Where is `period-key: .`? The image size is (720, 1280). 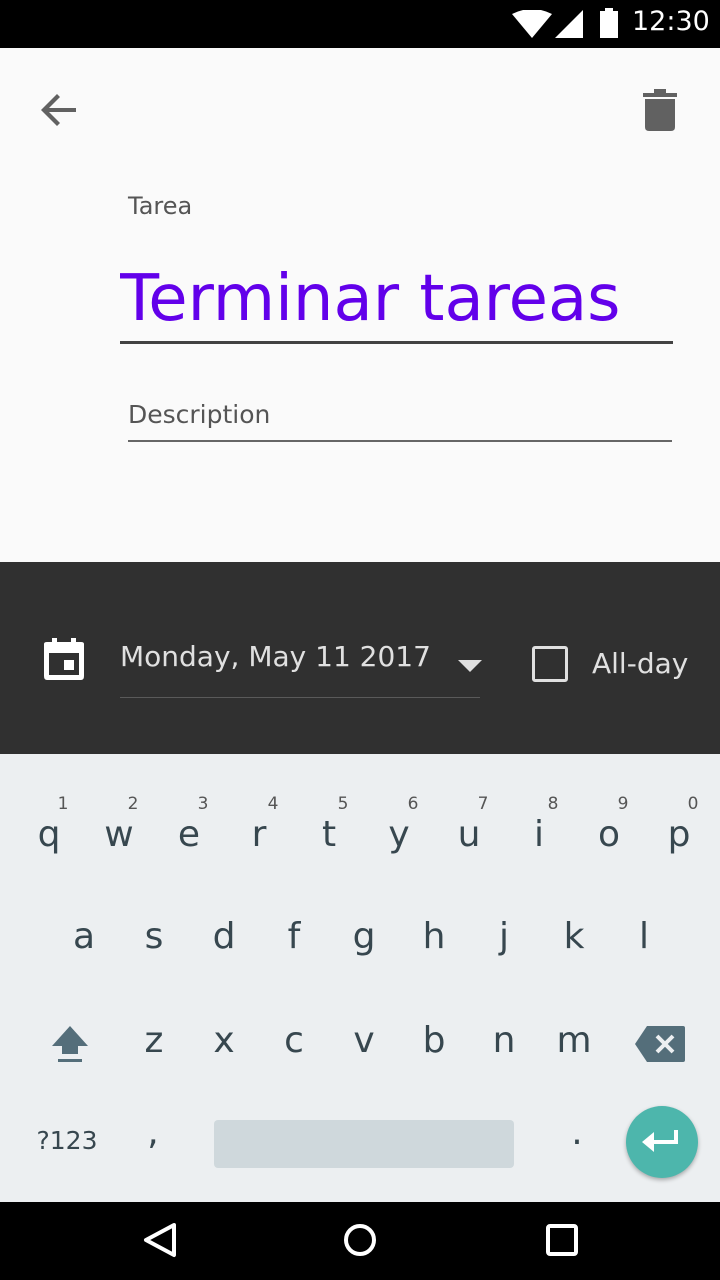 period-key: . is located at coordinates (577, 1142).